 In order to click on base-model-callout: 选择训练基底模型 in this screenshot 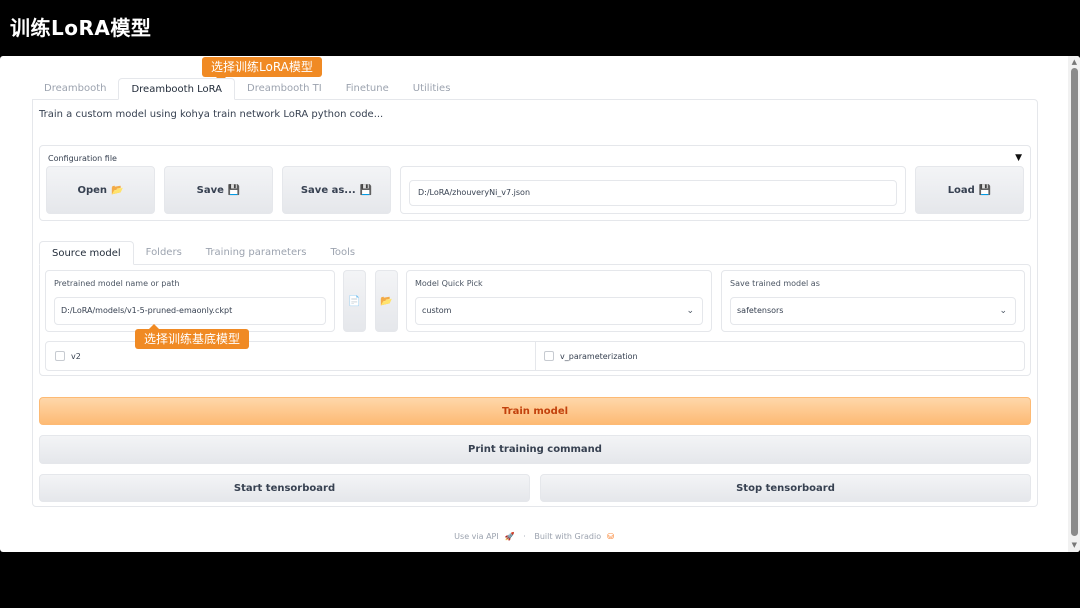, I will do `click(192, 336)`.